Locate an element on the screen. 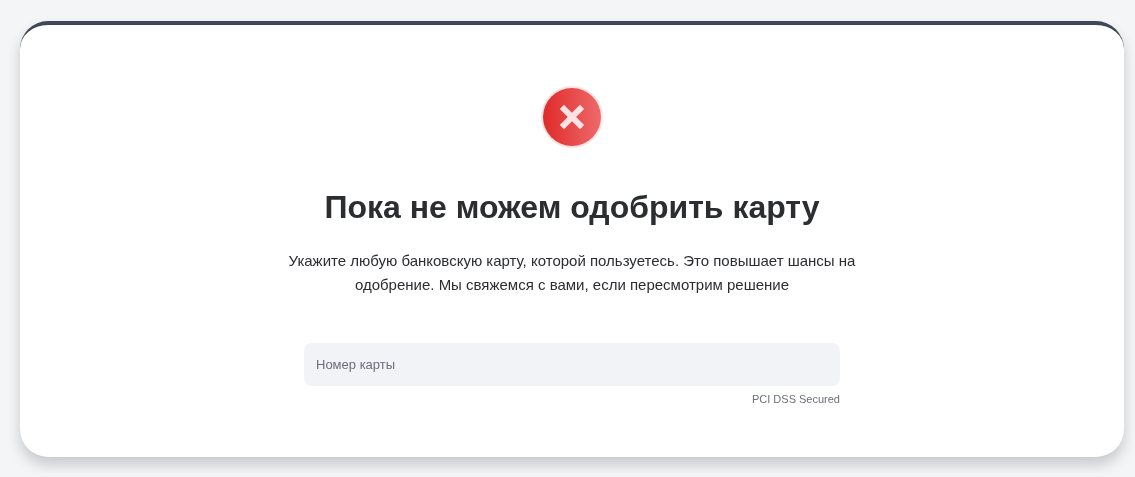  card-number-field: Номер карты is located at coordinates (572, 364).